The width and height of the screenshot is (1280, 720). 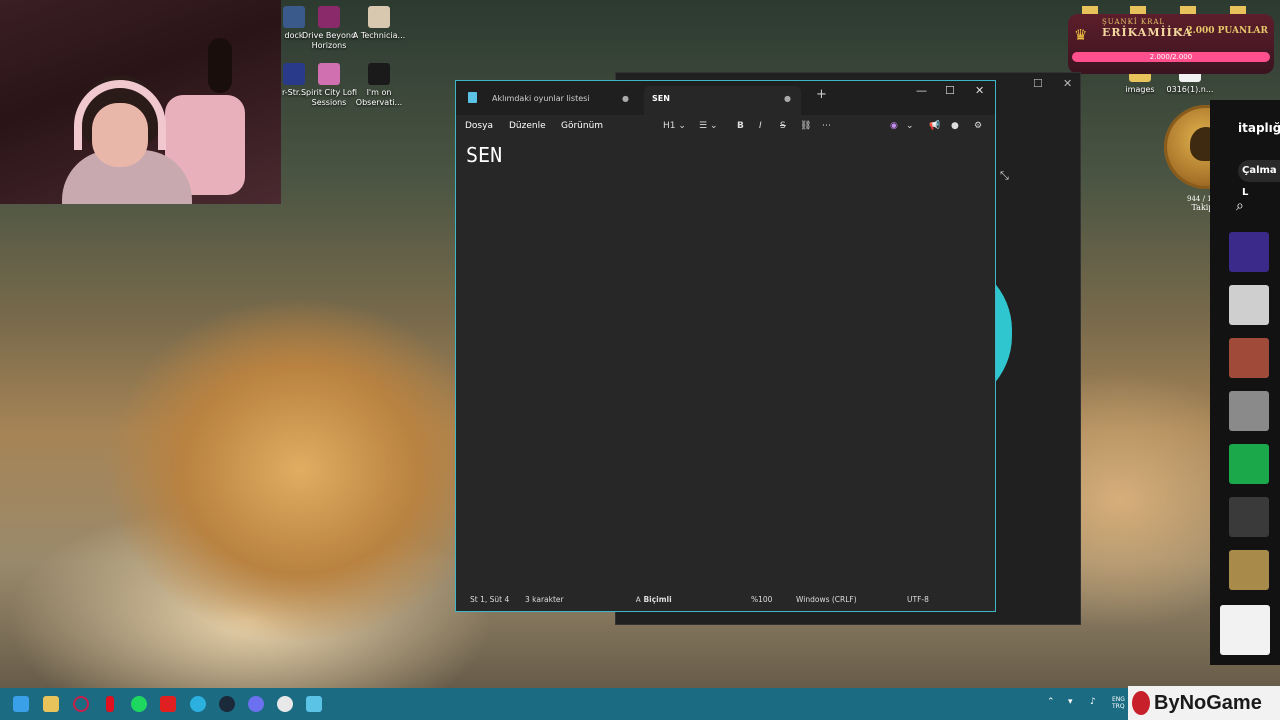 What do you see at coordinates (220, 65) in the screenshot?
I see `guitar-shape` at bounding box center [220, 65].